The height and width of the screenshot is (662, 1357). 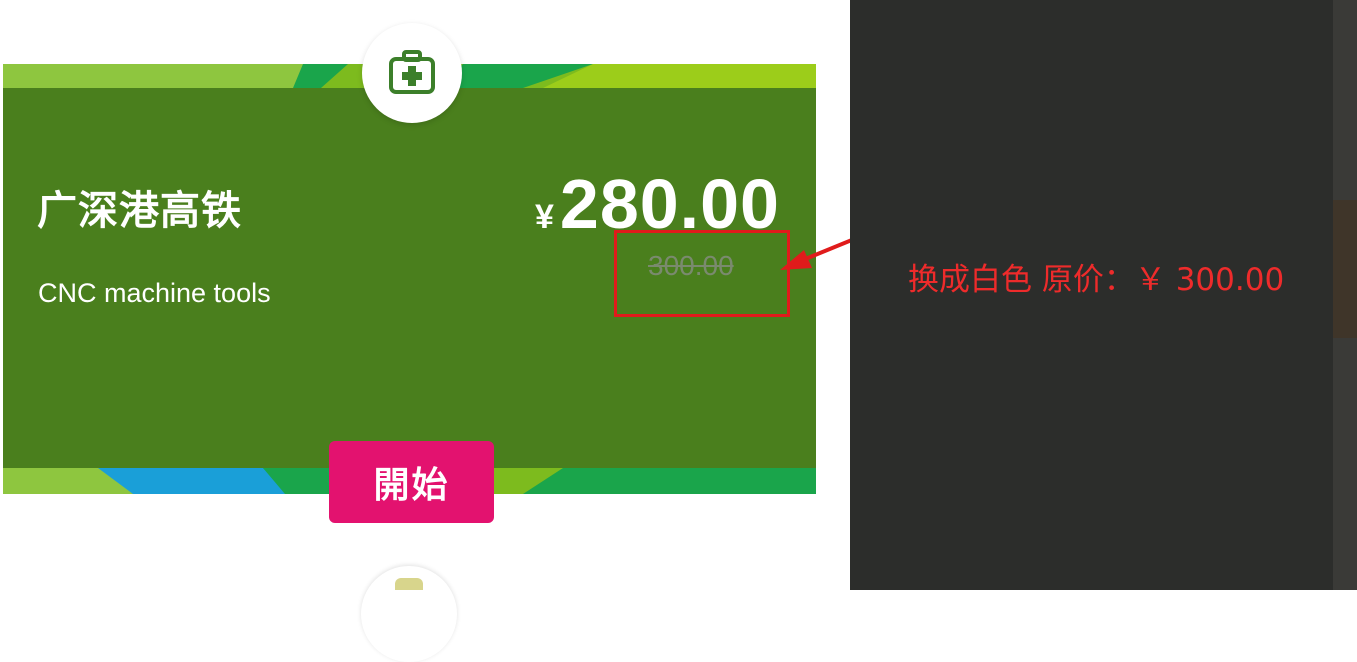 What do you see at coordinates (1096, 280) in the screenshot?
I see `annotation-note: 换成白色 原价：￥ 300.00` at bounding box center [1096, 280].